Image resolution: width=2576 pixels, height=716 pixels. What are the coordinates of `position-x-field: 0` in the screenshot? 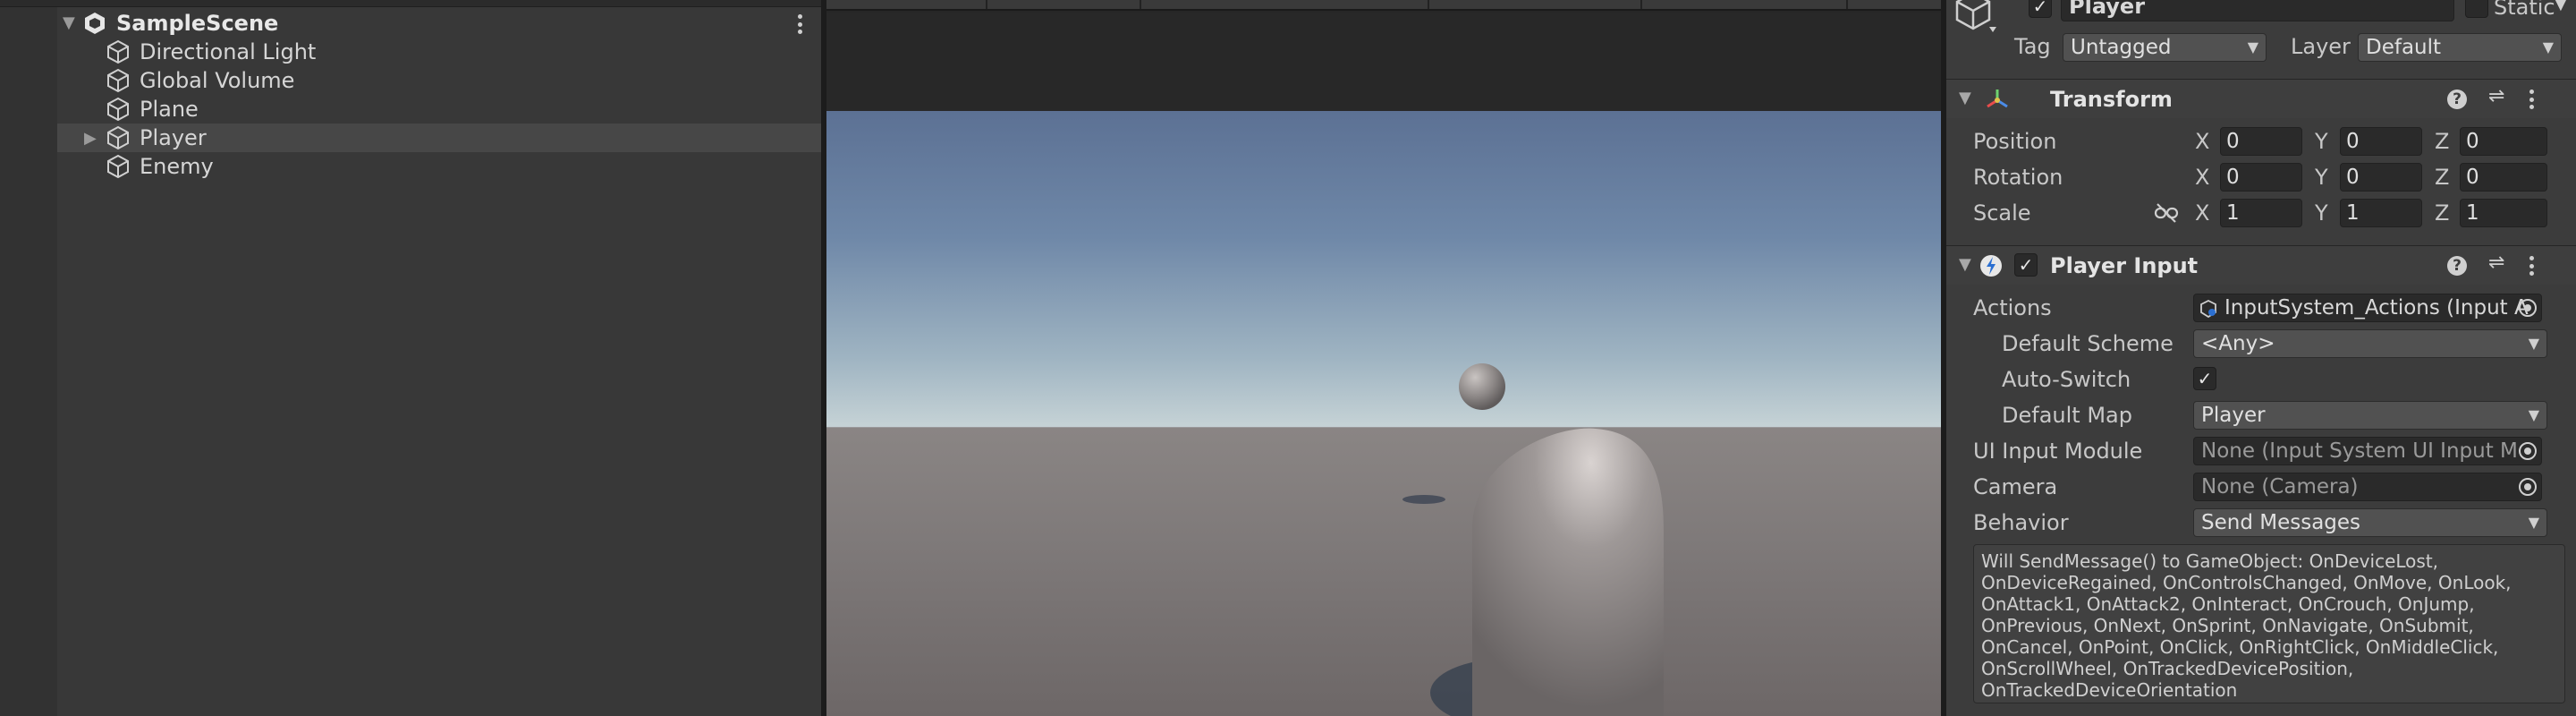 It's located at (2261, 141).